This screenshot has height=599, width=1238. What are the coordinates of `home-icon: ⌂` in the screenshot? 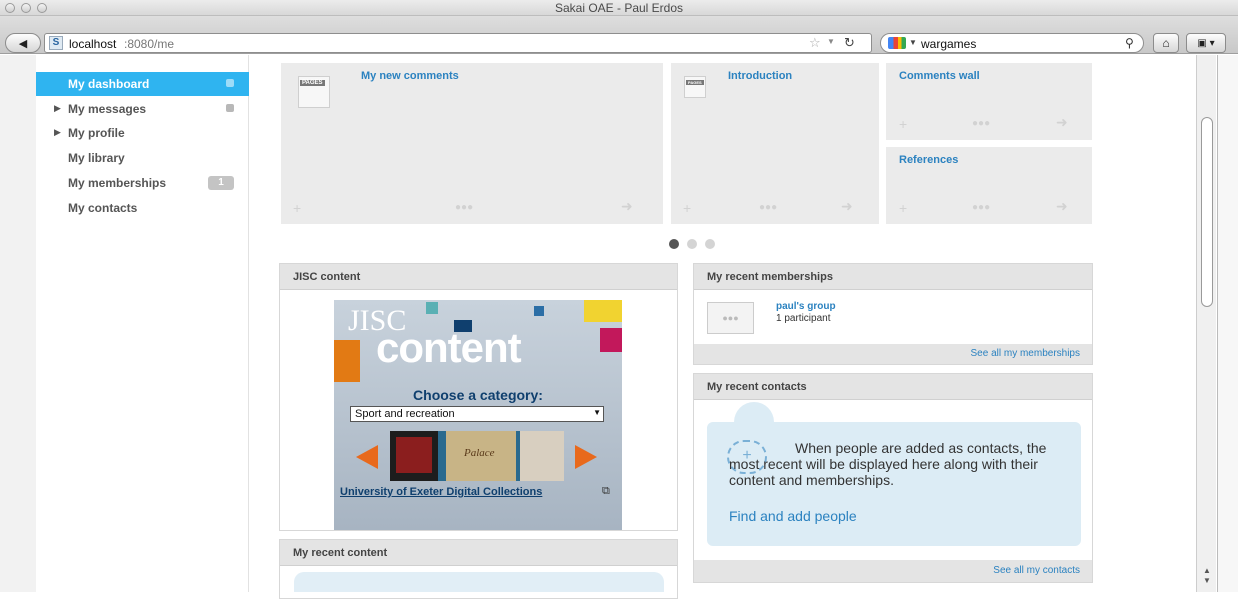 It's located at (1166, 43).